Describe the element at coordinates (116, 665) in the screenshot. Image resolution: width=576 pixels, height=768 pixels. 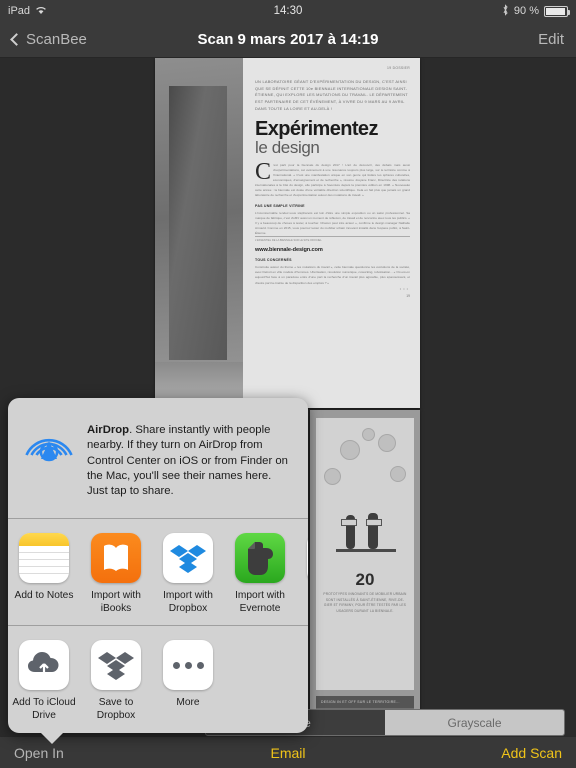
I see `dropbox-grey-icon` at that location.